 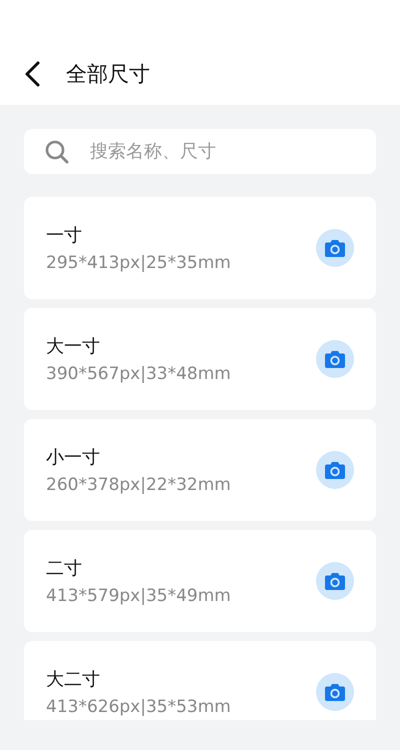 What do you see at coordinates (200, 680) in the screenshot?
I see `size-card: 大二寸 413*626px|35*53mm` at bounding box center [200, 680].